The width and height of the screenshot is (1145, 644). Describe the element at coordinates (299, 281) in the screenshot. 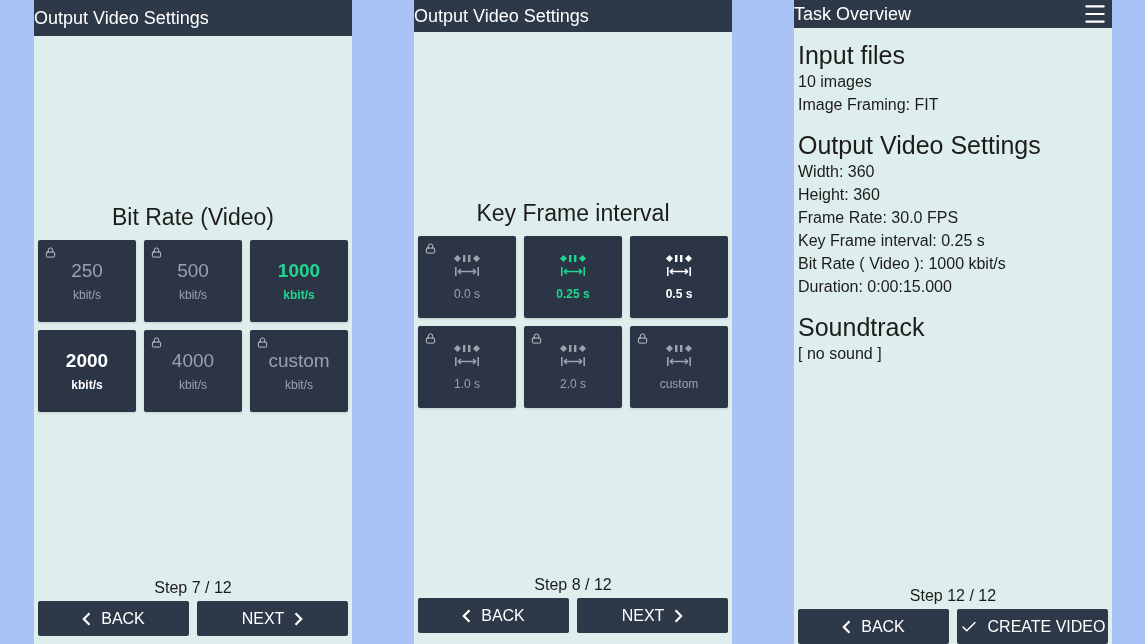

I see `option-tile: 1000 kbit/s` at that location.